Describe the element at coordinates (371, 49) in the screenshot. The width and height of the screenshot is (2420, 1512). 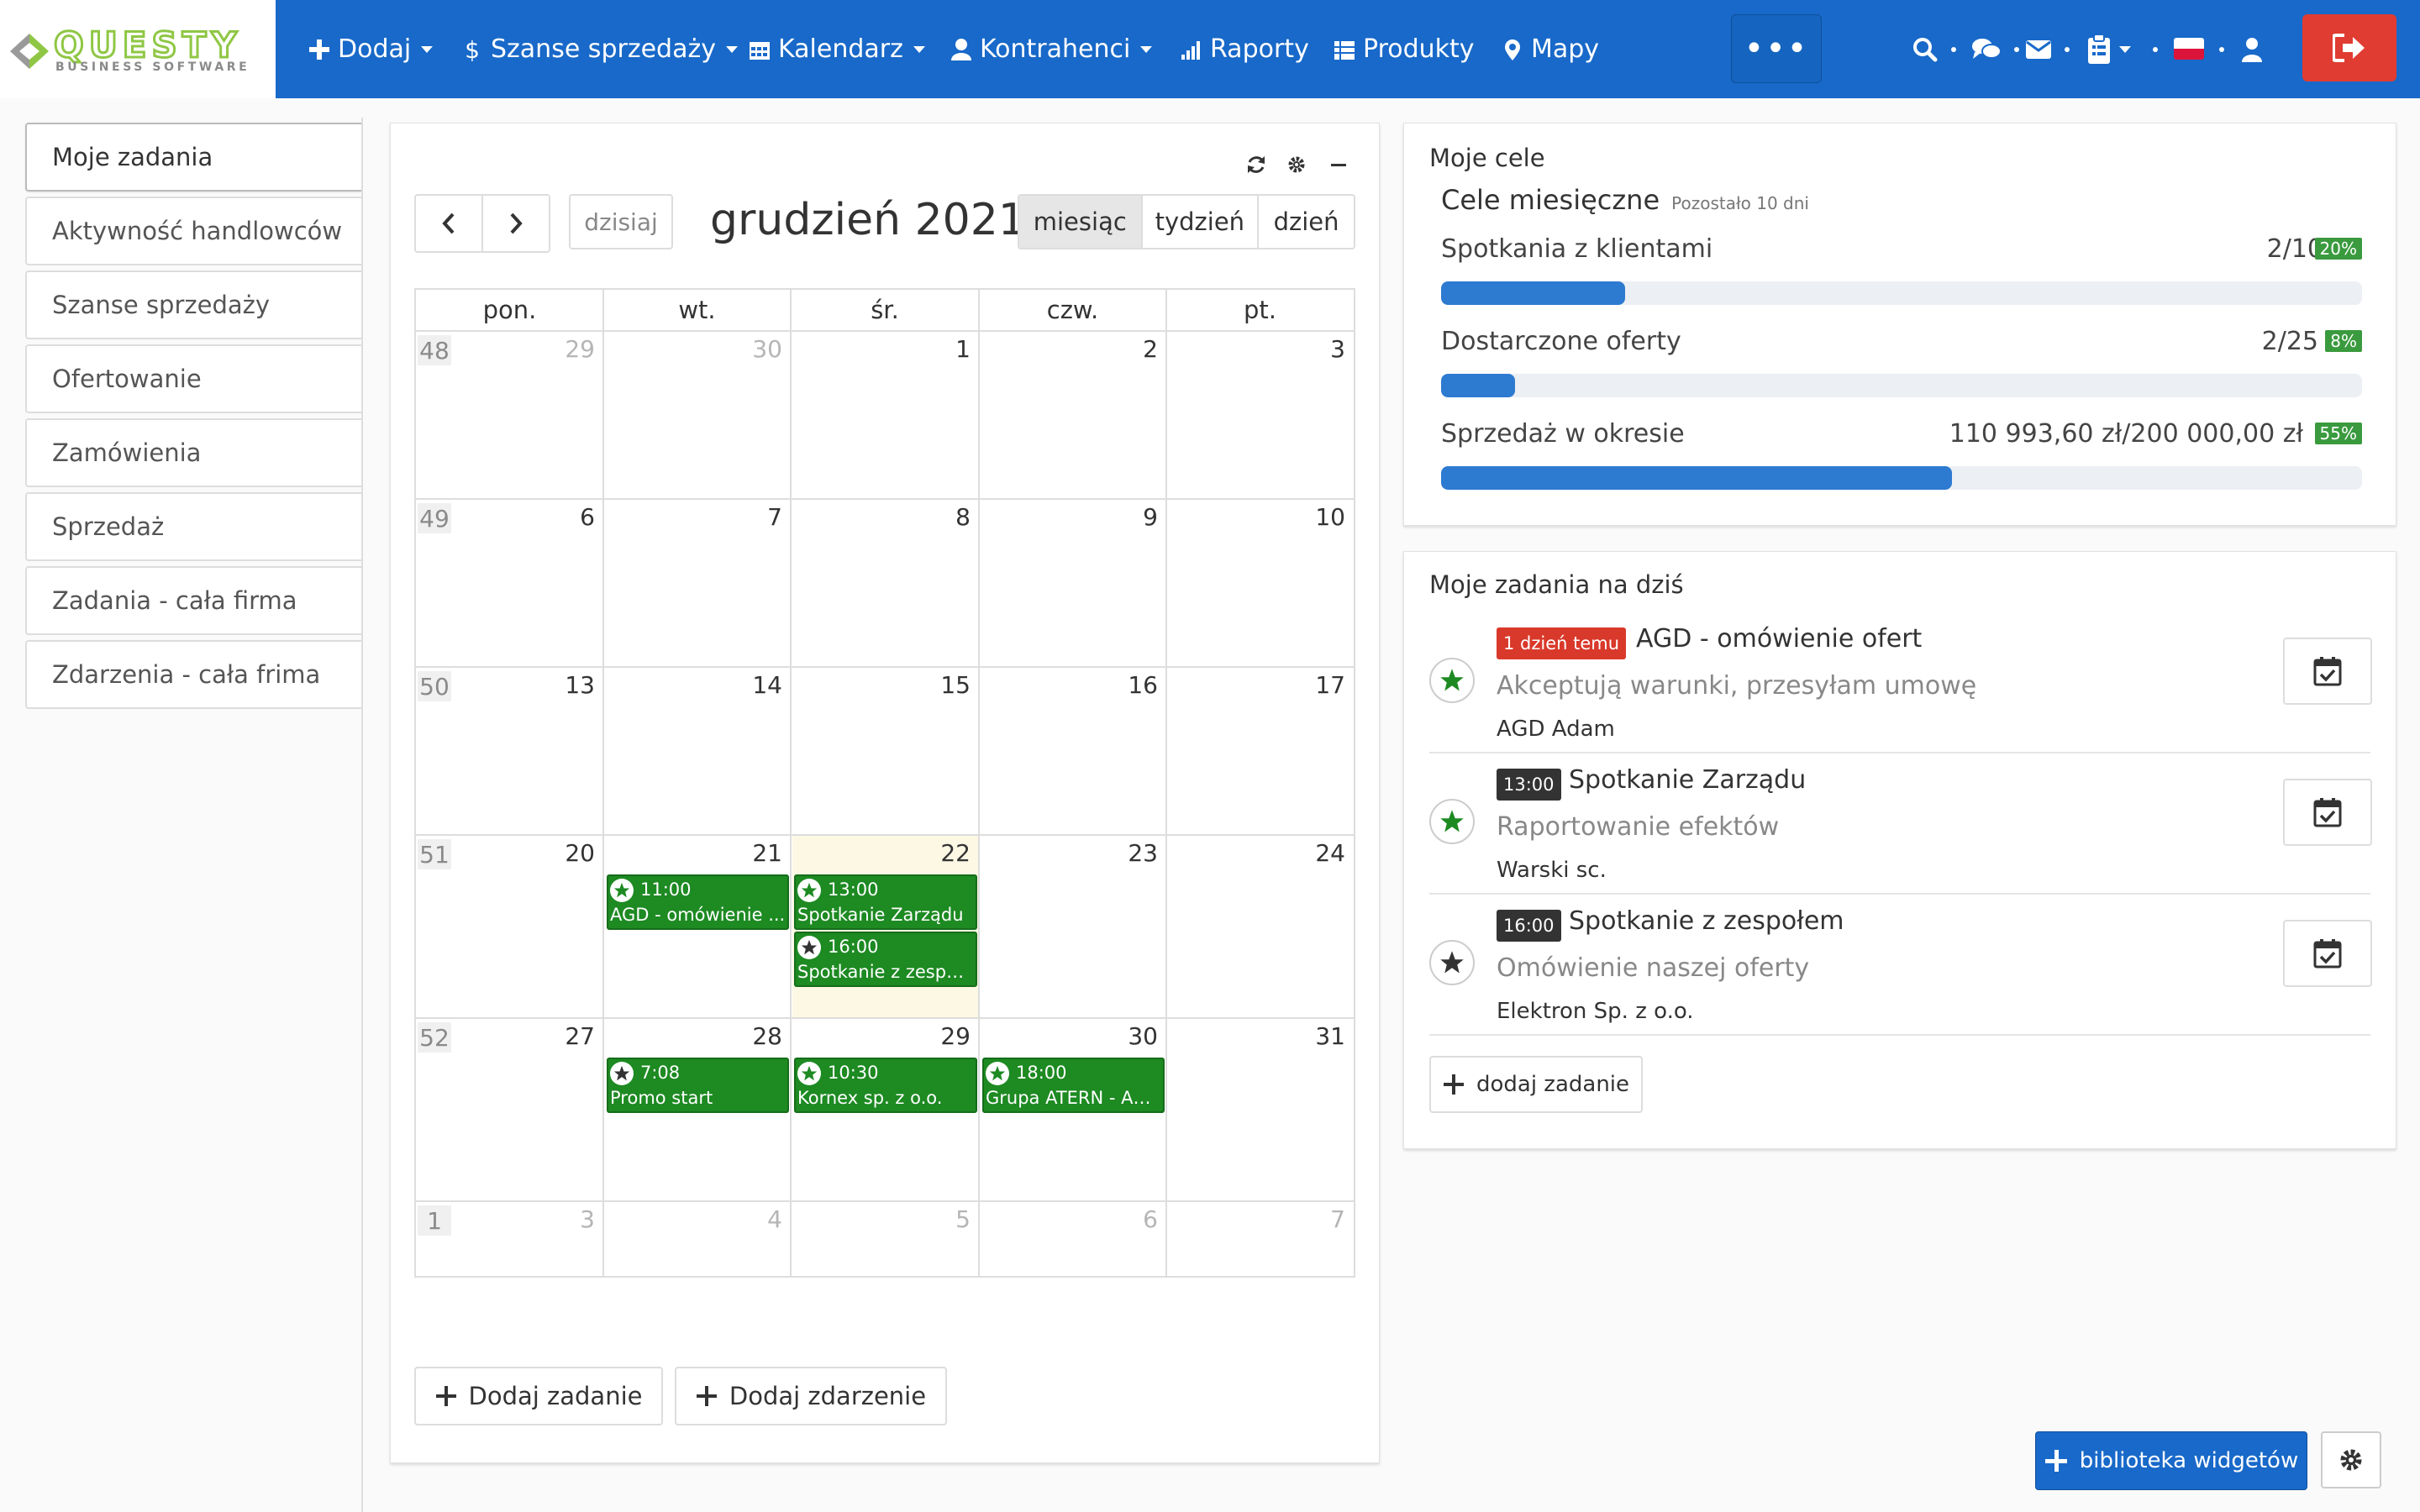
I see `nav-plus: Dodaj` at that location.